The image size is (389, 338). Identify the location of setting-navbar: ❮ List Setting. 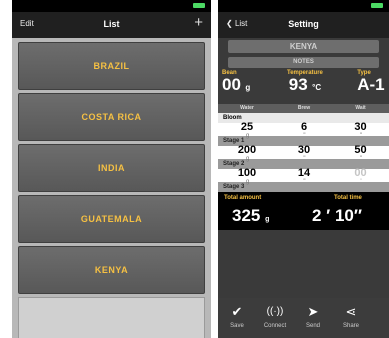
(303, 25).